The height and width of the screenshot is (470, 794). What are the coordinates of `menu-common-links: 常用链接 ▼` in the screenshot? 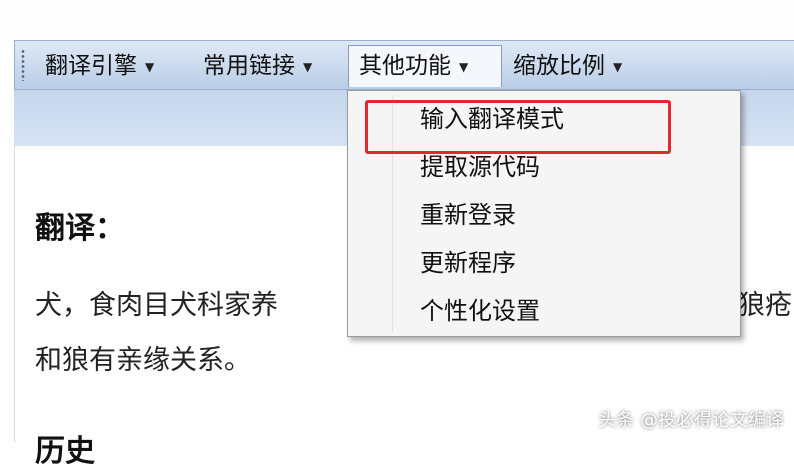 It's located at (257, 66).